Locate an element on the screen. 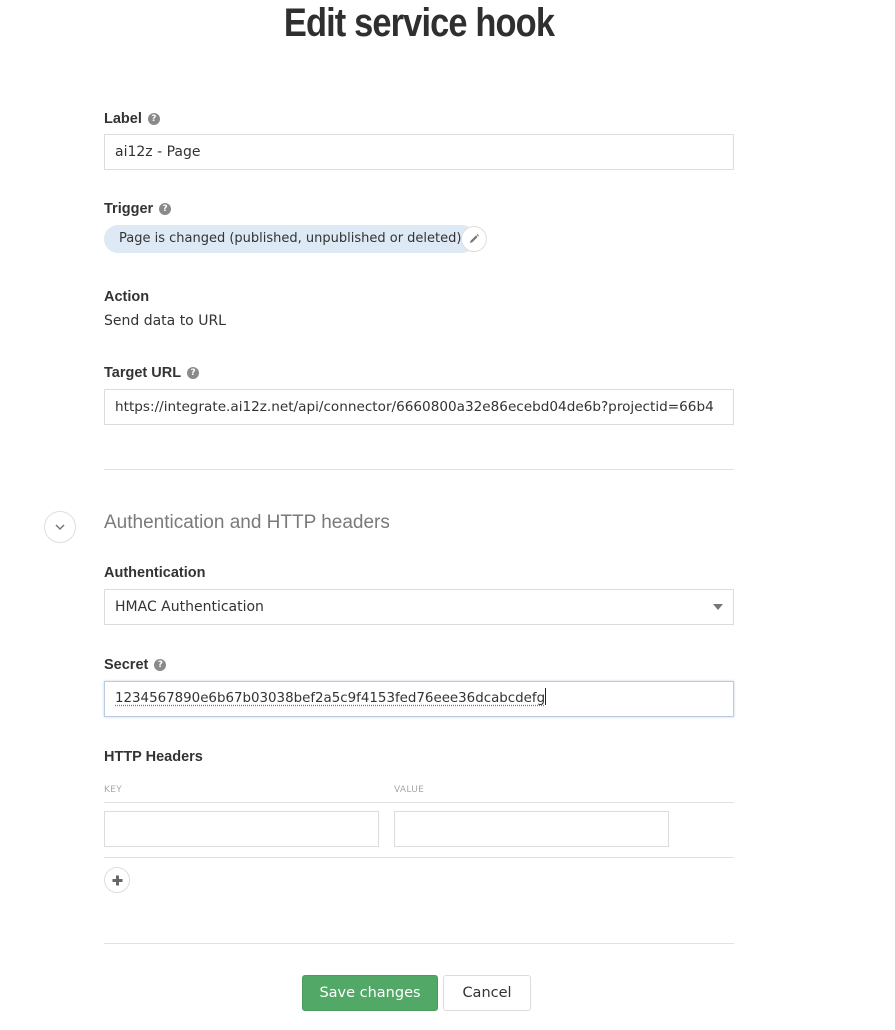  http-headers-field-label: HTTP Headers is located at coordinates (153, 757).